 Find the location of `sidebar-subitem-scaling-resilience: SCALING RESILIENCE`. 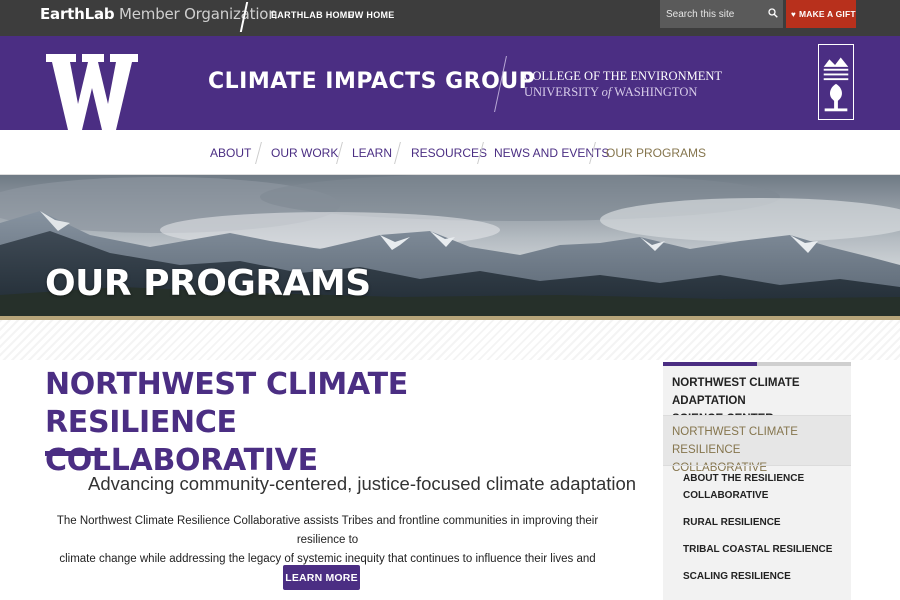

sidebar-subitem-scaling-resilience: SCALING RESILIENCE is located at coordinates (763, 576).